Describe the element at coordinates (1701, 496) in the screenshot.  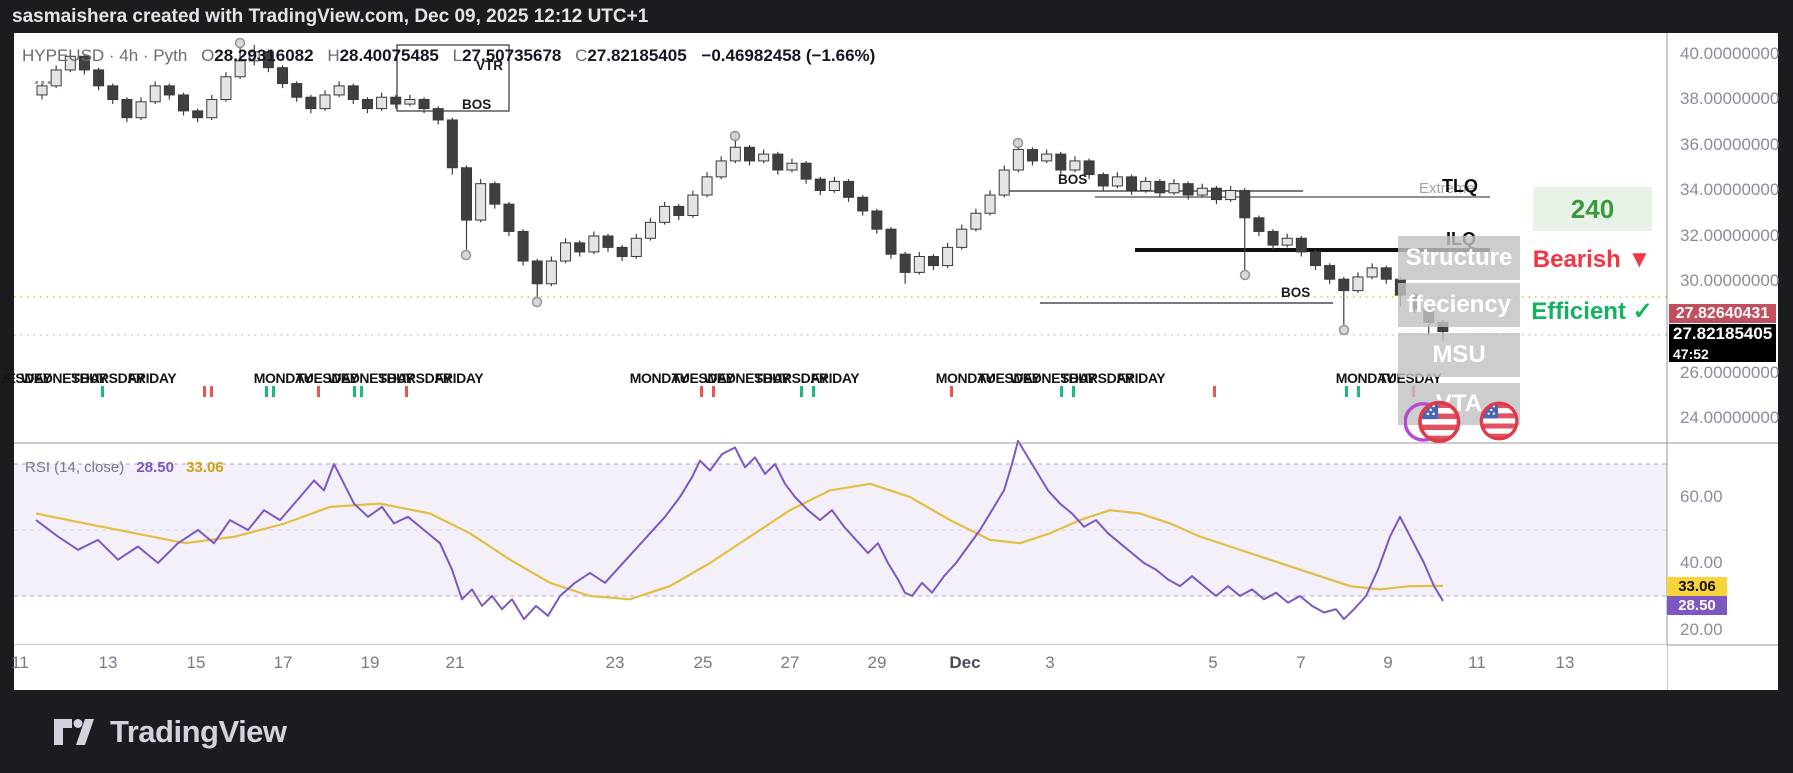
I see `rsi-tick-label: 60.00` at that location.